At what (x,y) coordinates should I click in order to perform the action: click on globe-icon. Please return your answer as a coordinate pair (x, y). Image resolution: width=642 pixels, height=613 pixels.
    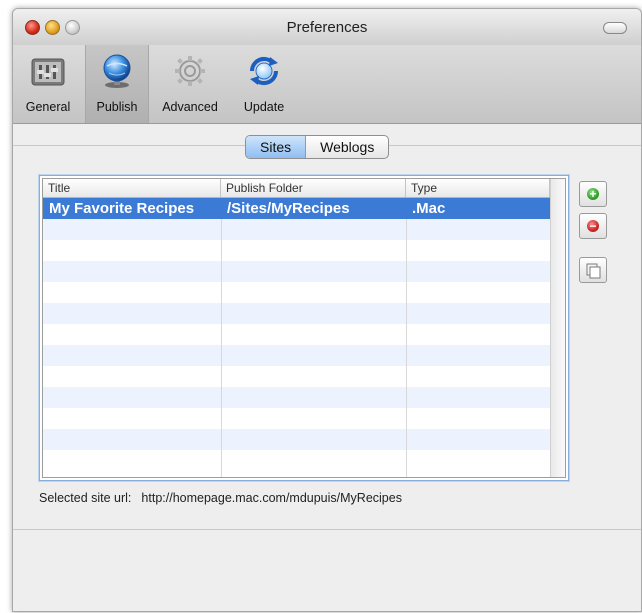
    Looking at the image, I should click on (117, 71).